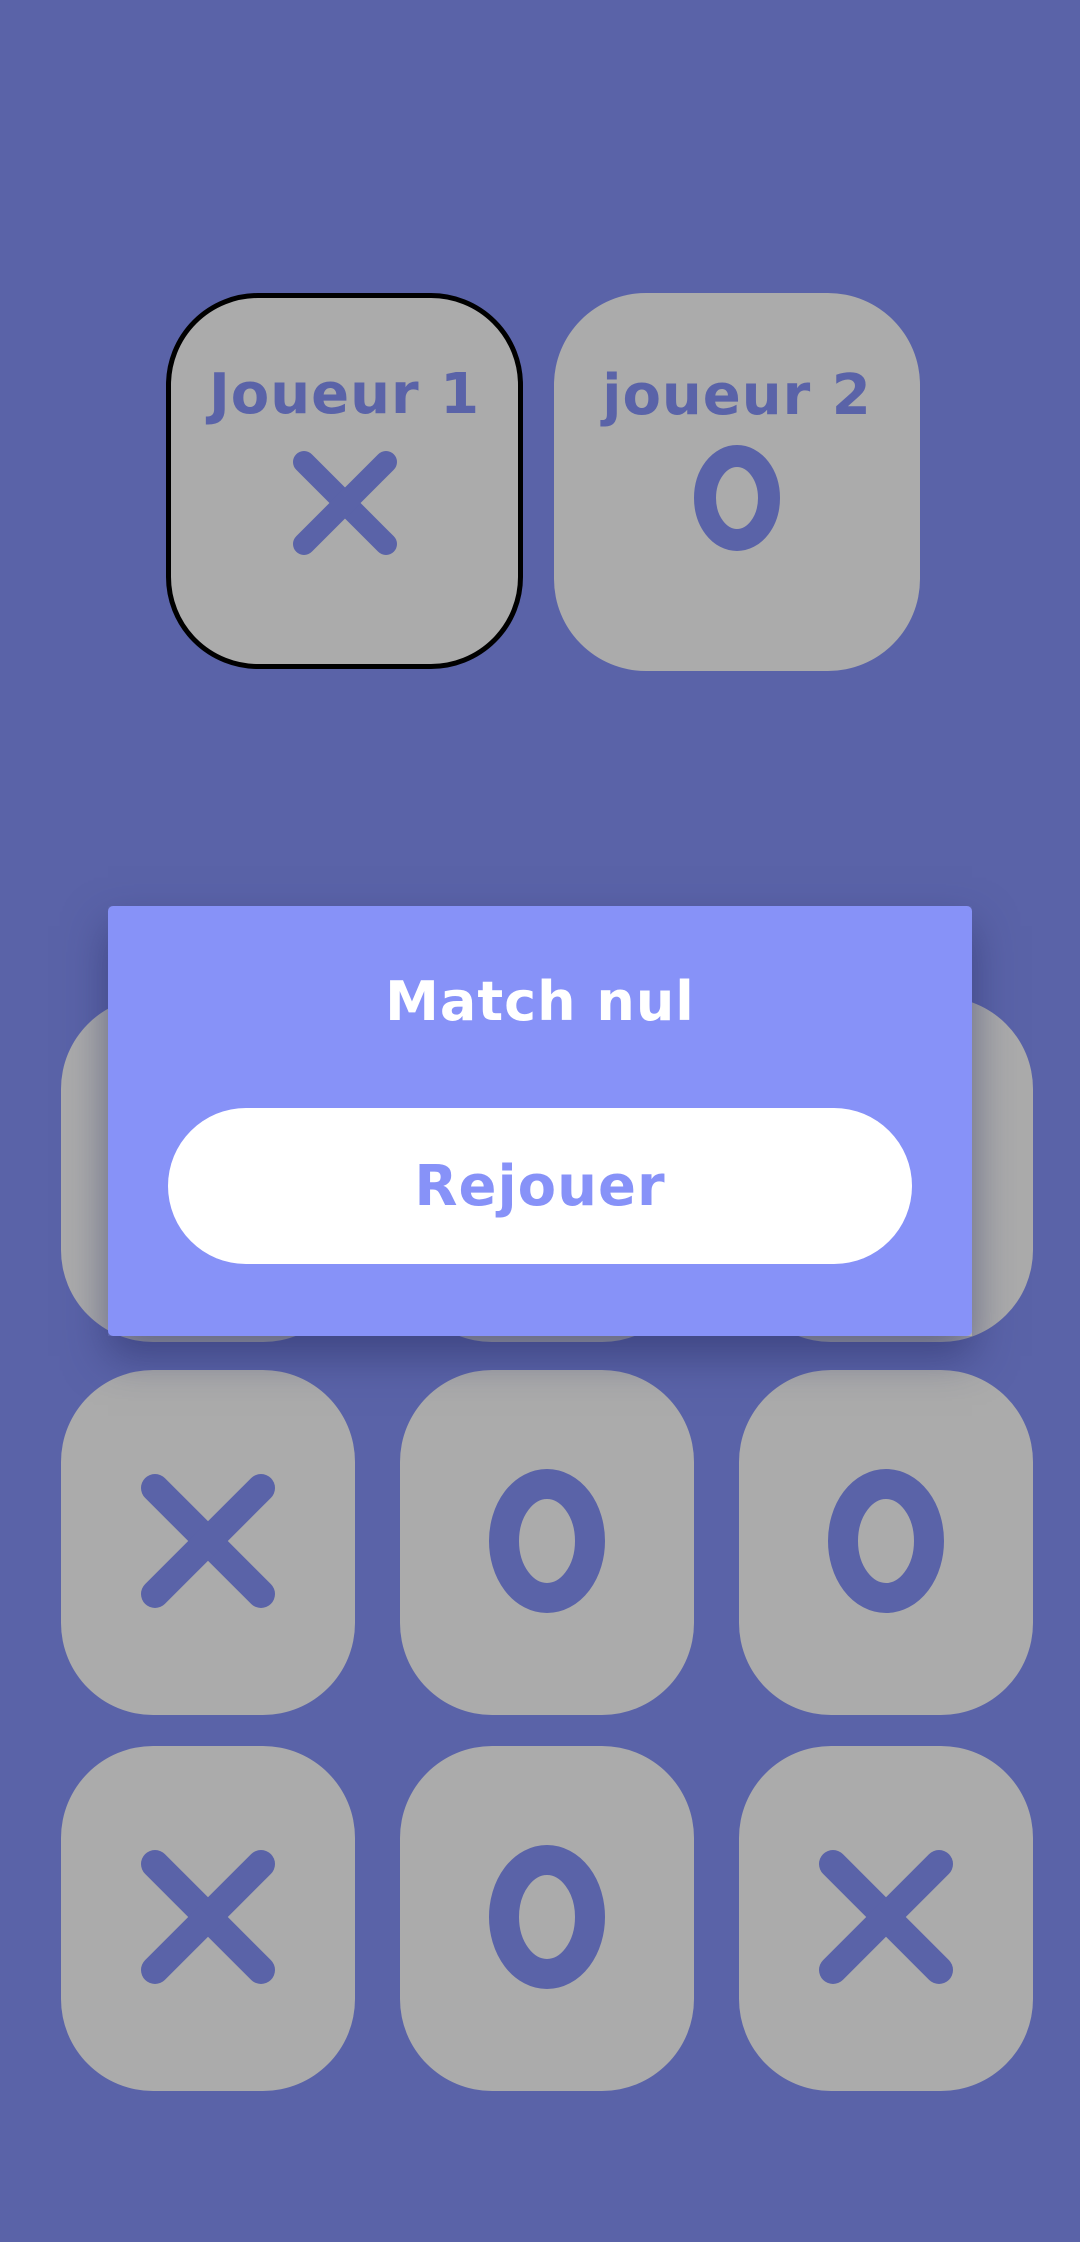 This screenshot has width=1080, height=2242. What do you see at coordinates (344, 394) in the screenshot?
I see `player-1-label: Joueur 1` at bounding box center [344, 394].